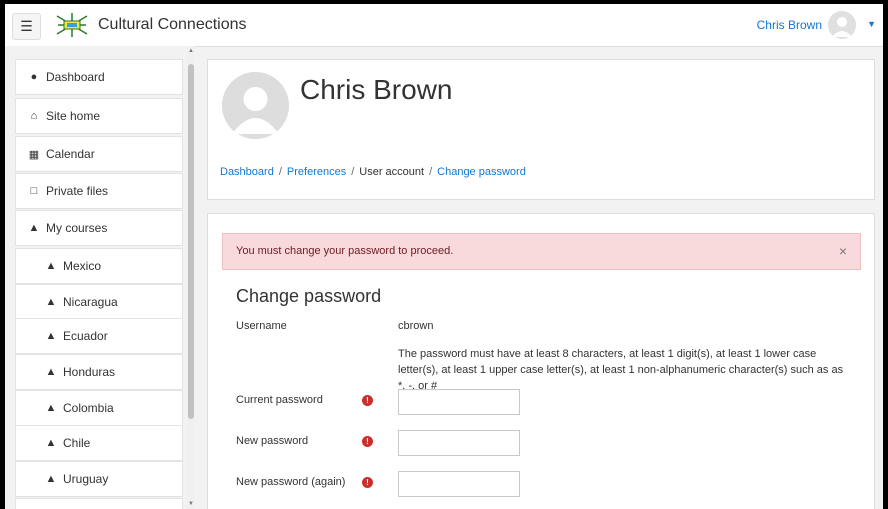 Image resolution: width=888 pixels, height=509 pixels. What do you see at coordinates (77, 191) in the screenshot?
I see `drawer-item-label: Private files` at bounding box center [77, 191].